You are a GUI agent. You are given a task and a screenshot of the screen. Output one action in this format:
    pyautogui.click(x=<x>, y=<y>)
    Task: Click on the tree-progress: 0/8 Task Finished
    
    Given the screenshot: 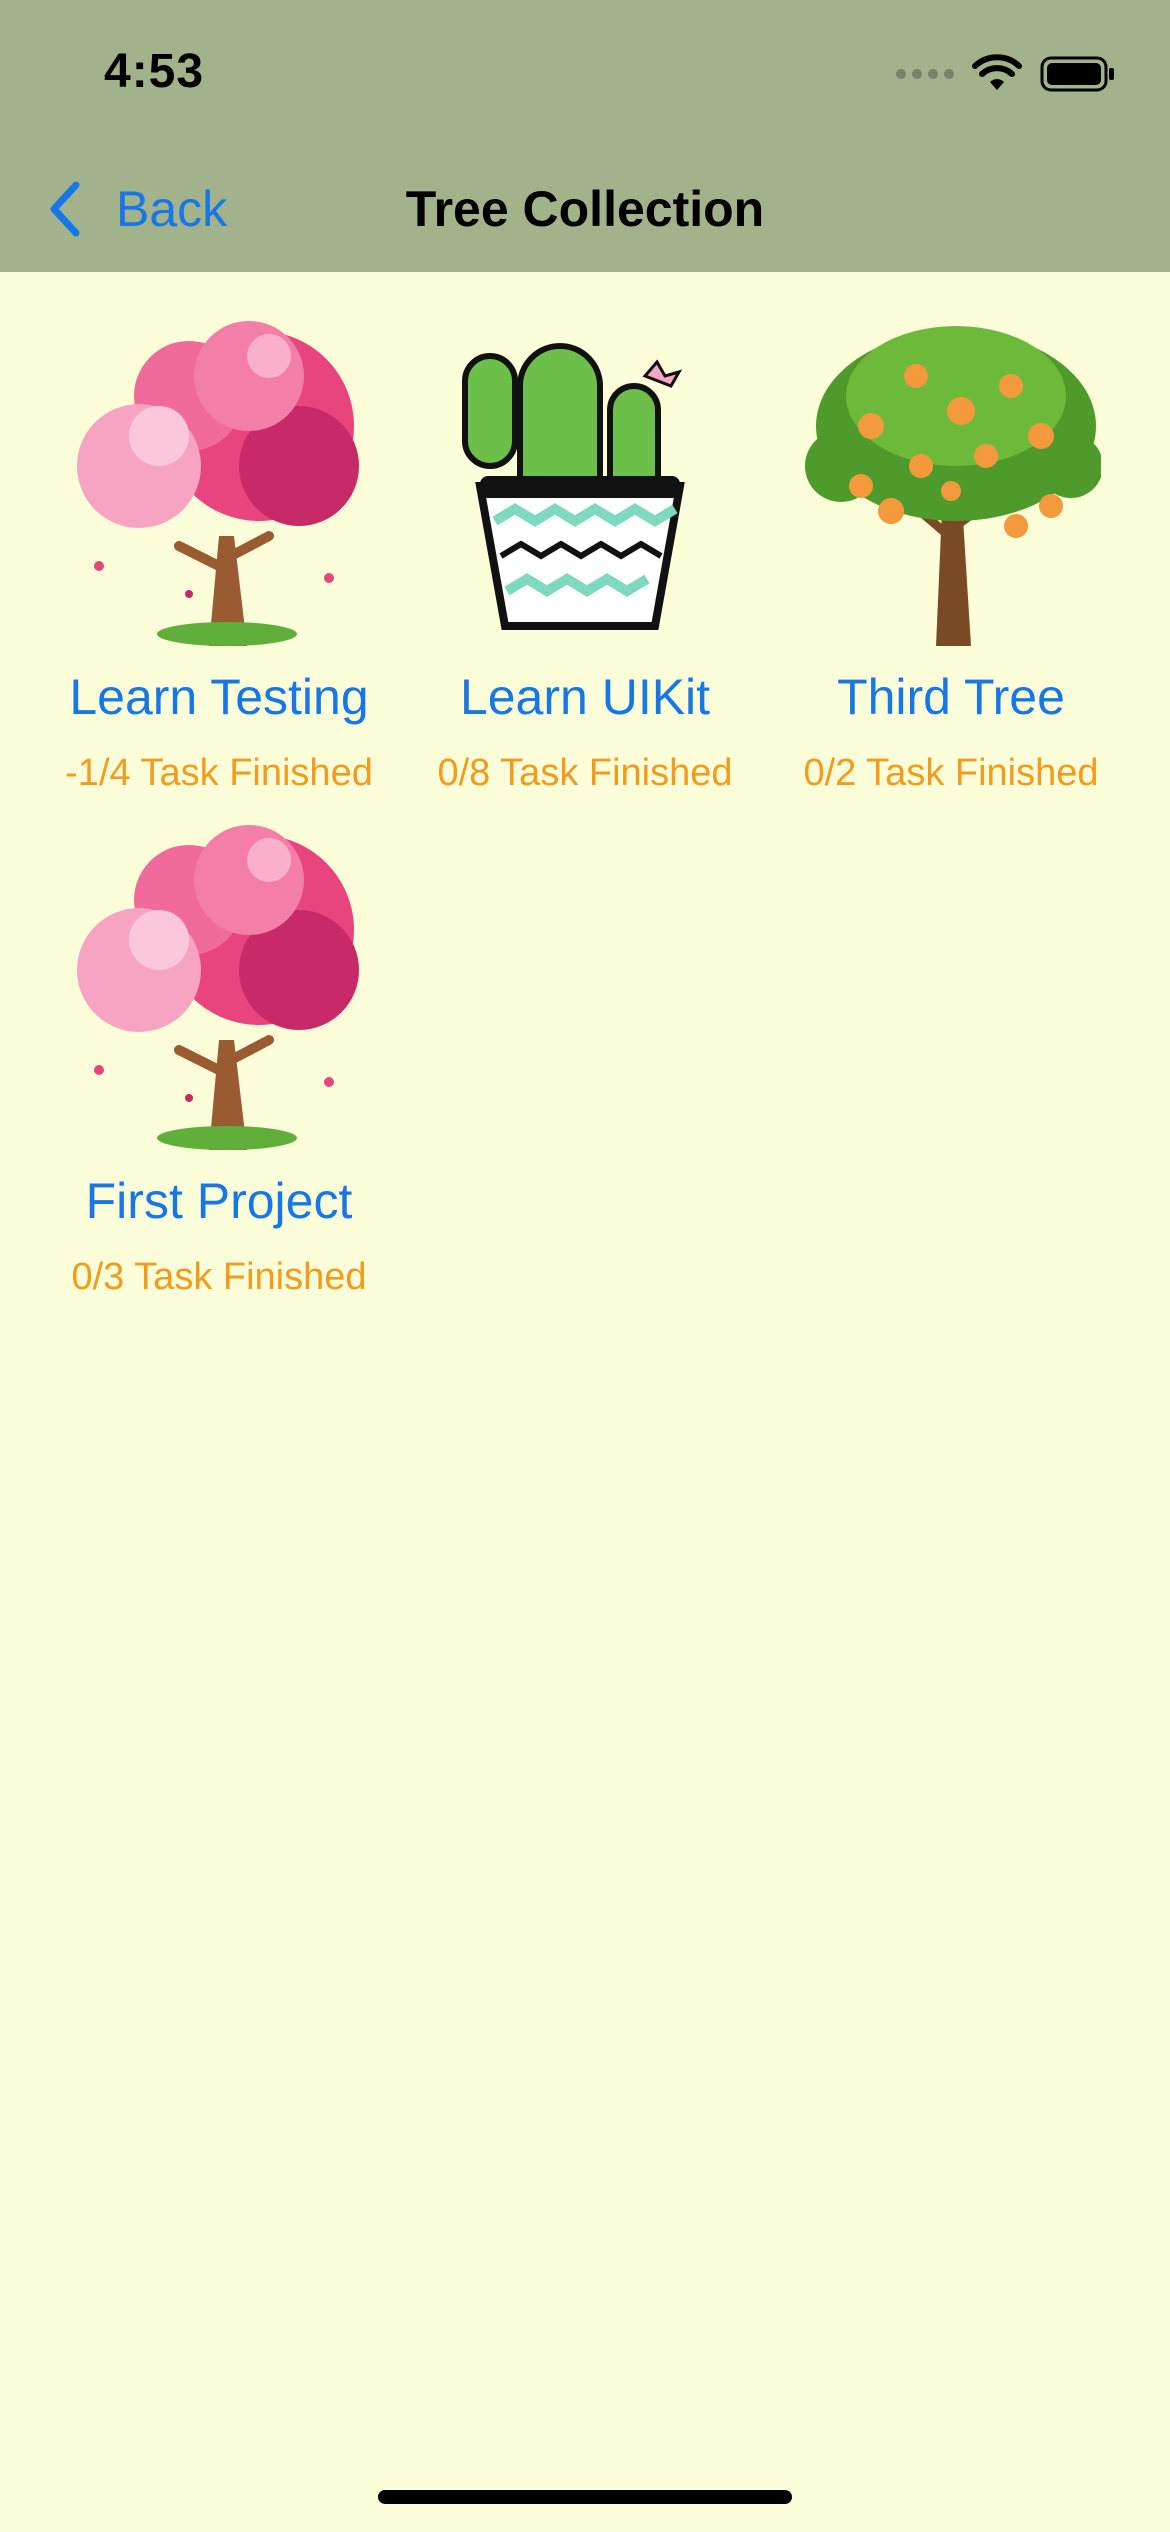 What is the action you would take?
    pyautogui.click(x=585, y=773)
    